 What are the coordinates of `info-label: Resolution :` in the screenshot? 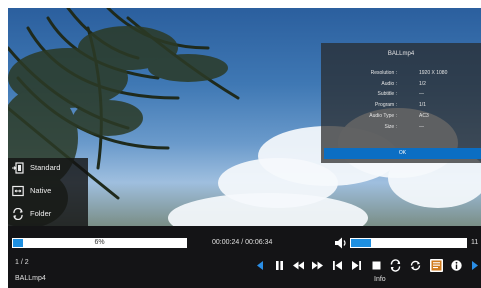 It's located at (383, 73).